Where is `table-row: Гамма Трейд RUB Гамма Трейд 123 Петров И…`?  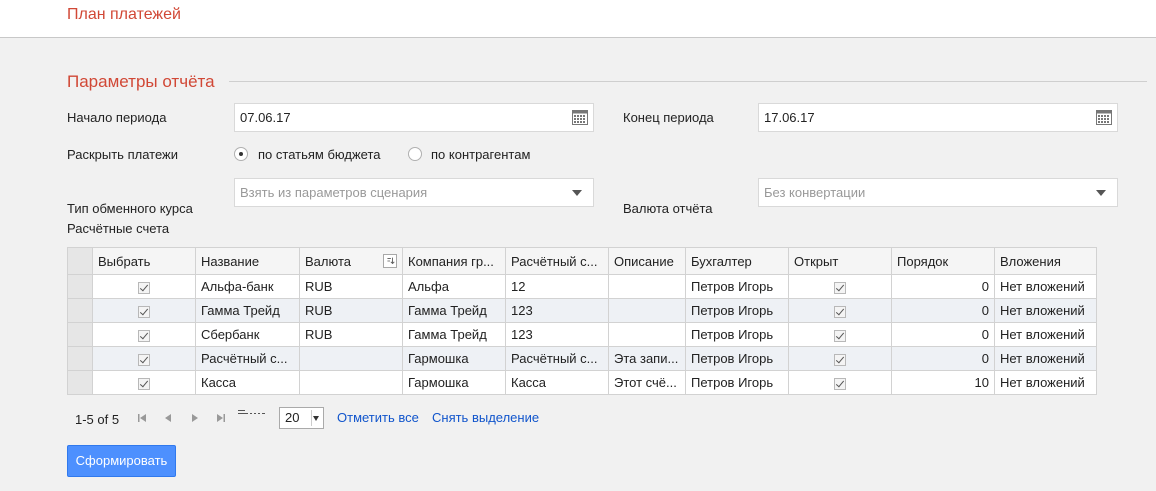 table-row: Гамма Трейд RUB Гамма Трейд 123 Петров И… is located at coordinates (582, 310).